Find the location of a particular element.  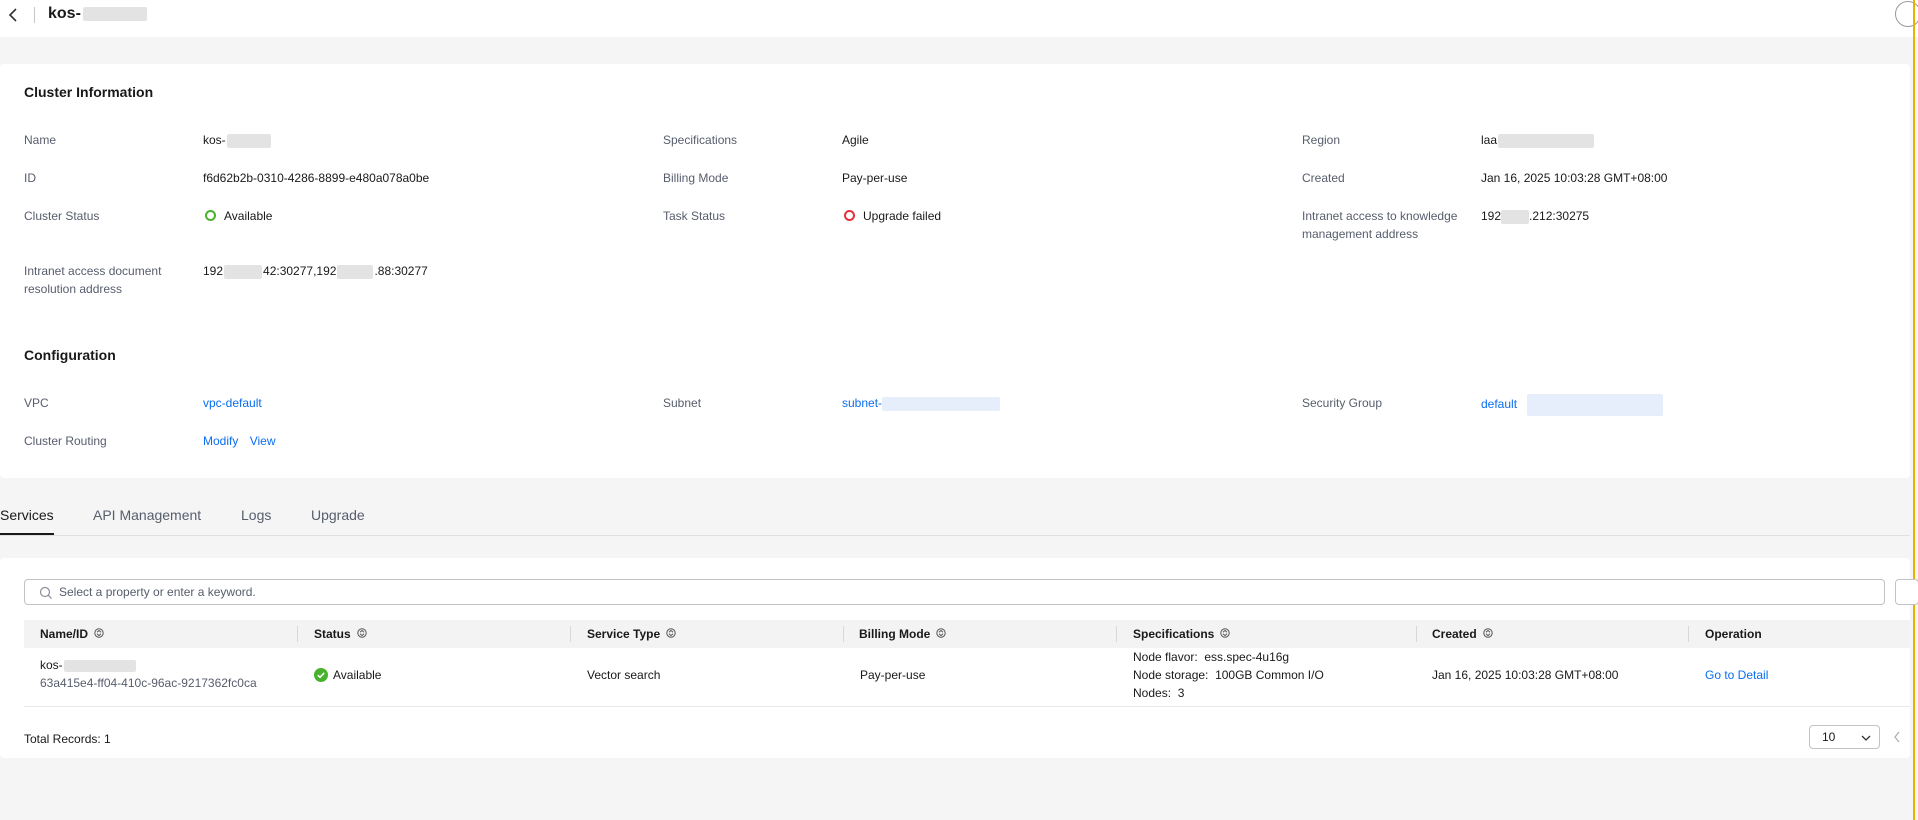

configuration-title: Configuration is located at coordinates (70, 355).